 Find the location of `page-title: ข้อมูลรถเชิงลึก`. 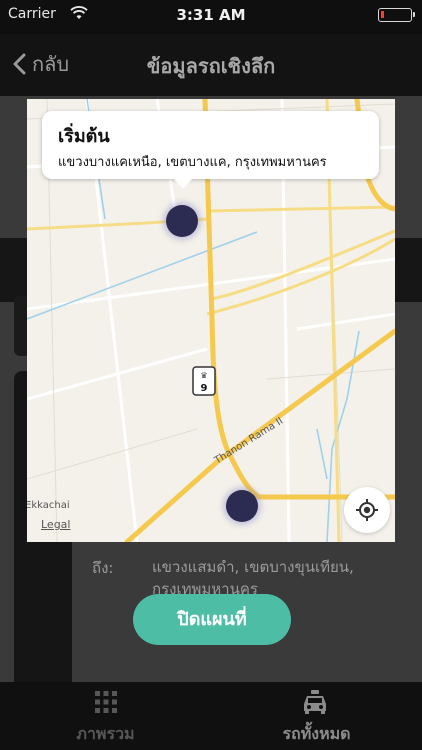

page-title: ข้อมูลรถเชิงลึก is located at coordinates (211, 66).